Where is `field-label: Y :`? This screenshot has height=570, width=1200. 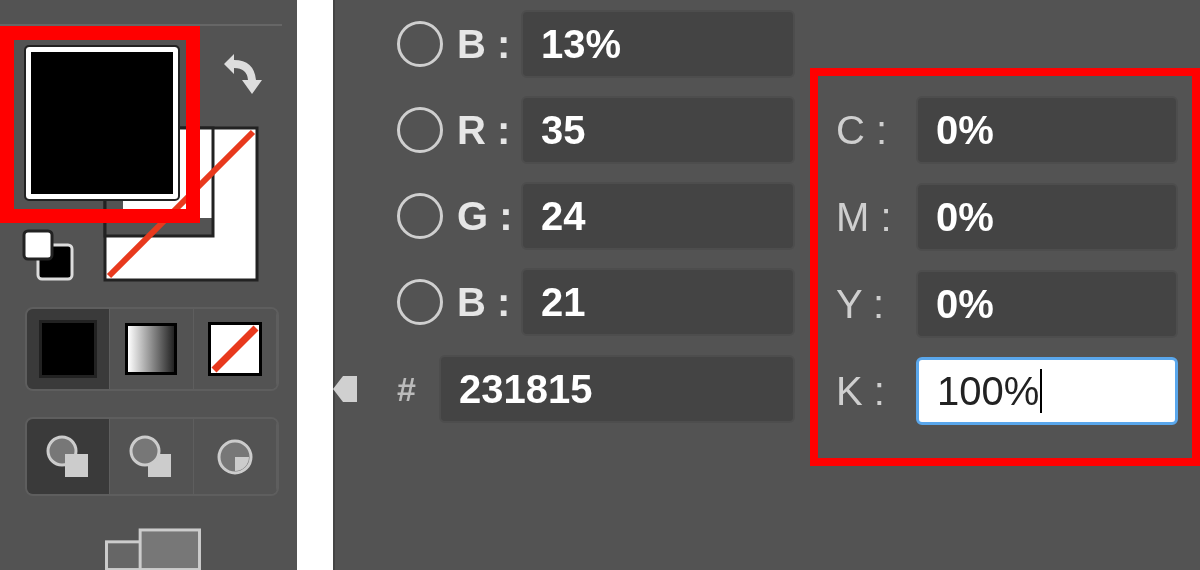
field-label: Y : is located at coordinates (861, 304).